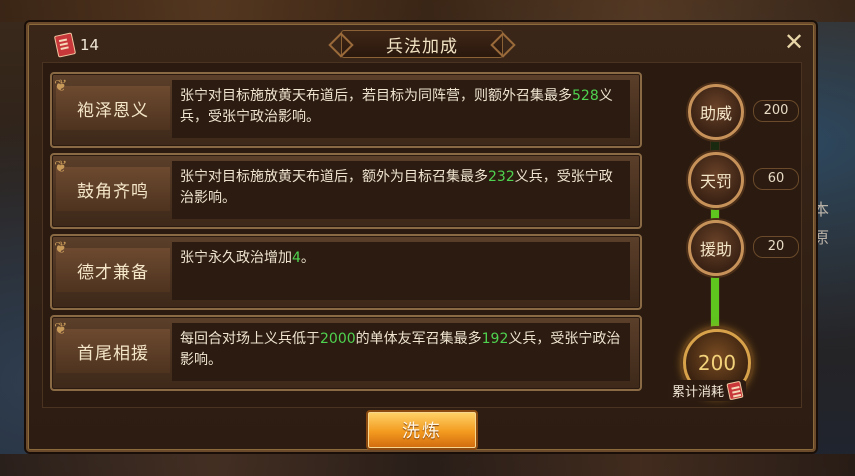  I want to click on scroll-count-value: 14, so click(90, 45).